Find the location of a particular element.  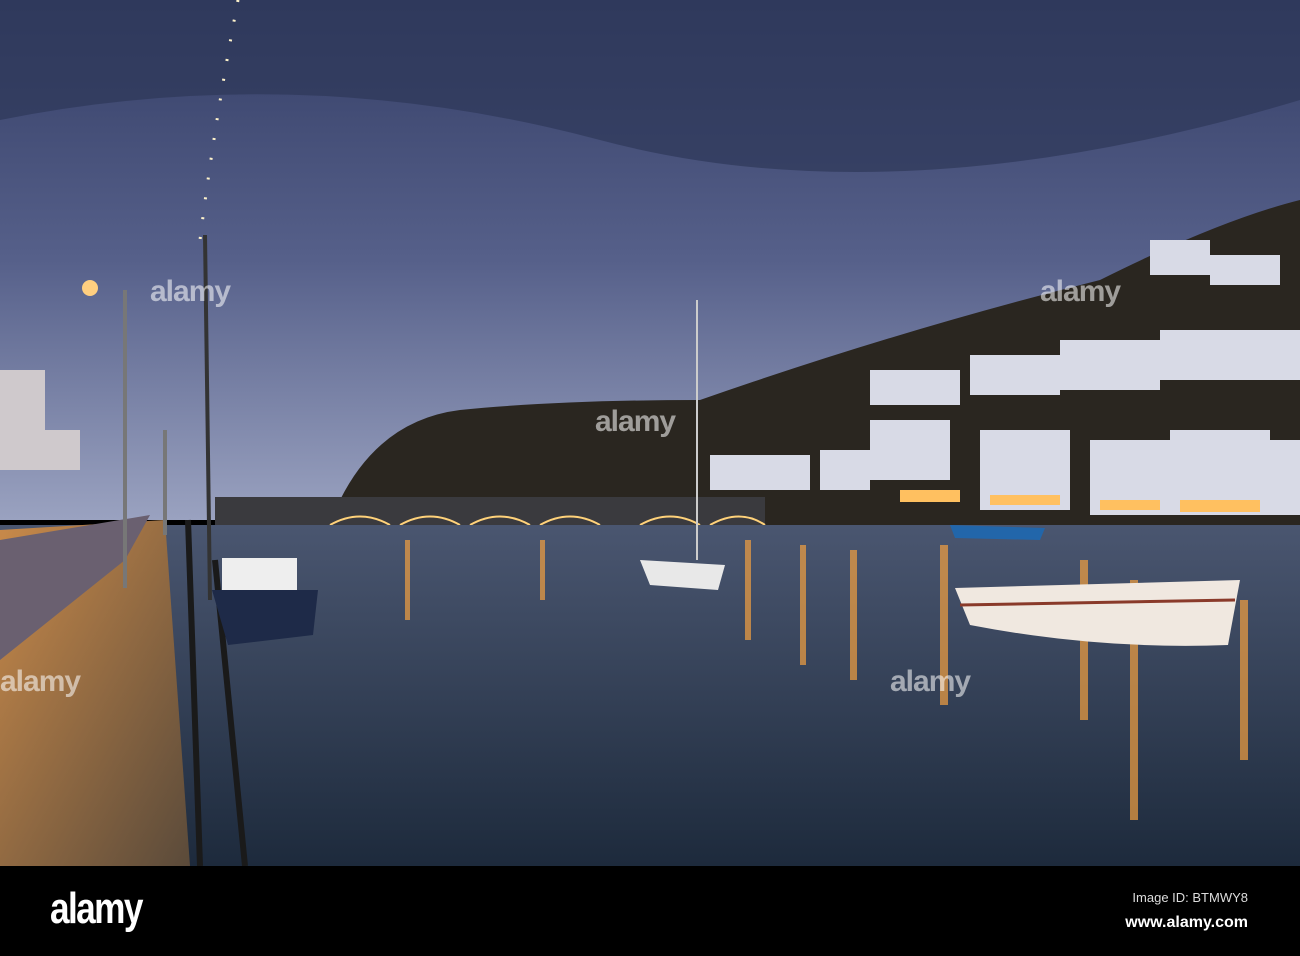

bridge is located at coordinates (490, 511).